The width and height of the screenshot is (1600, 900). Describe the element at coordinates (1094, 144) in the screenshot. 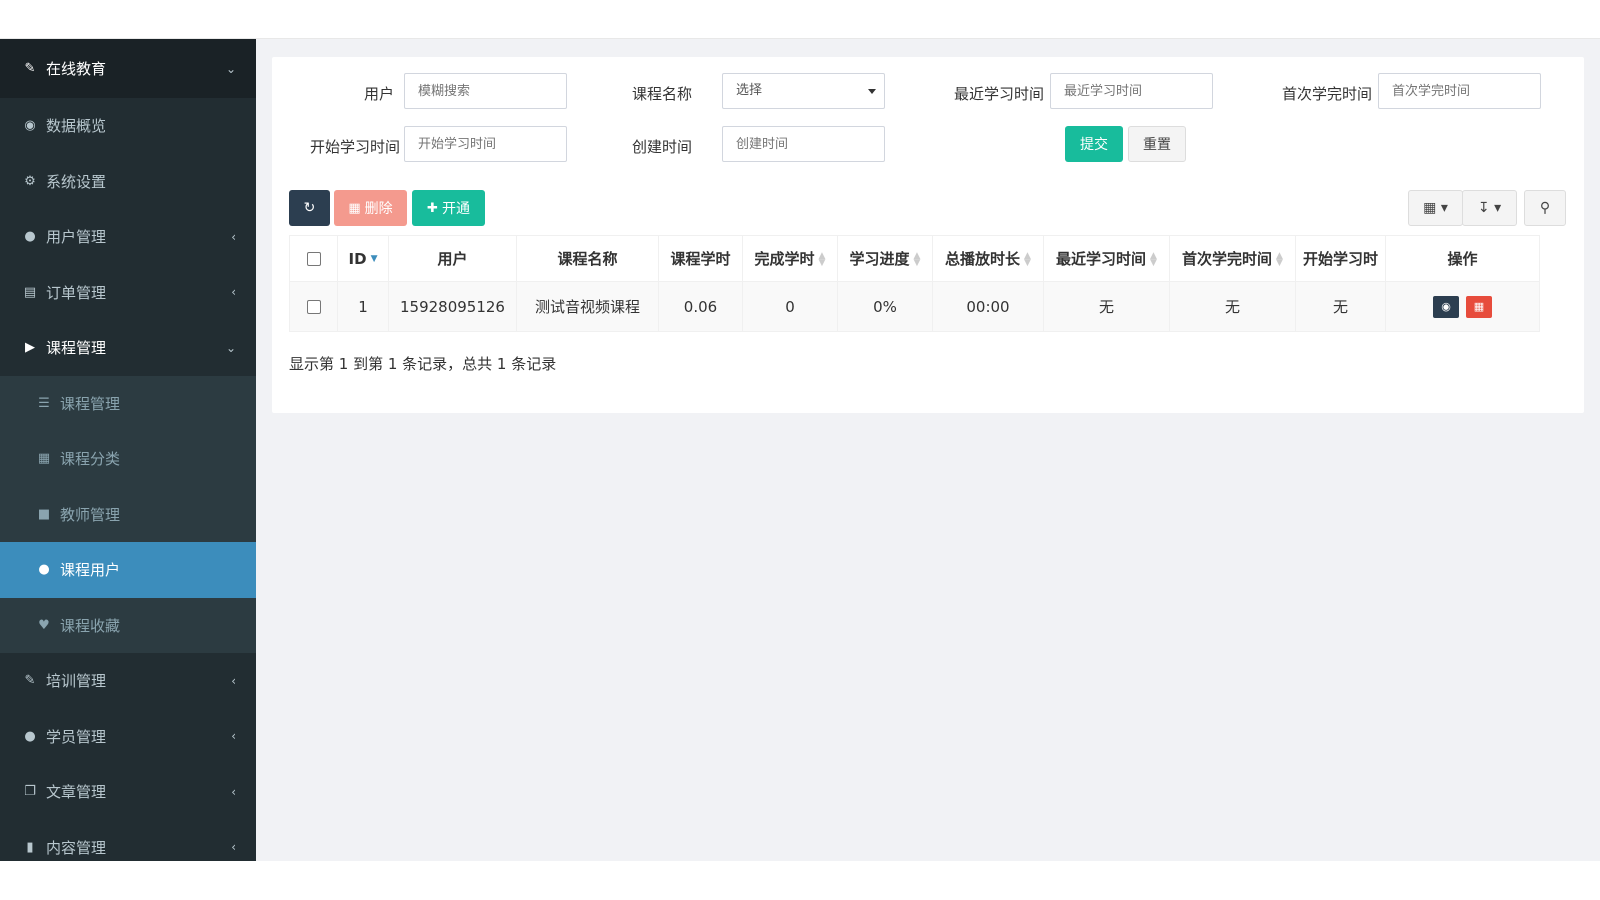

I see `submit-button: 提交` at that location.